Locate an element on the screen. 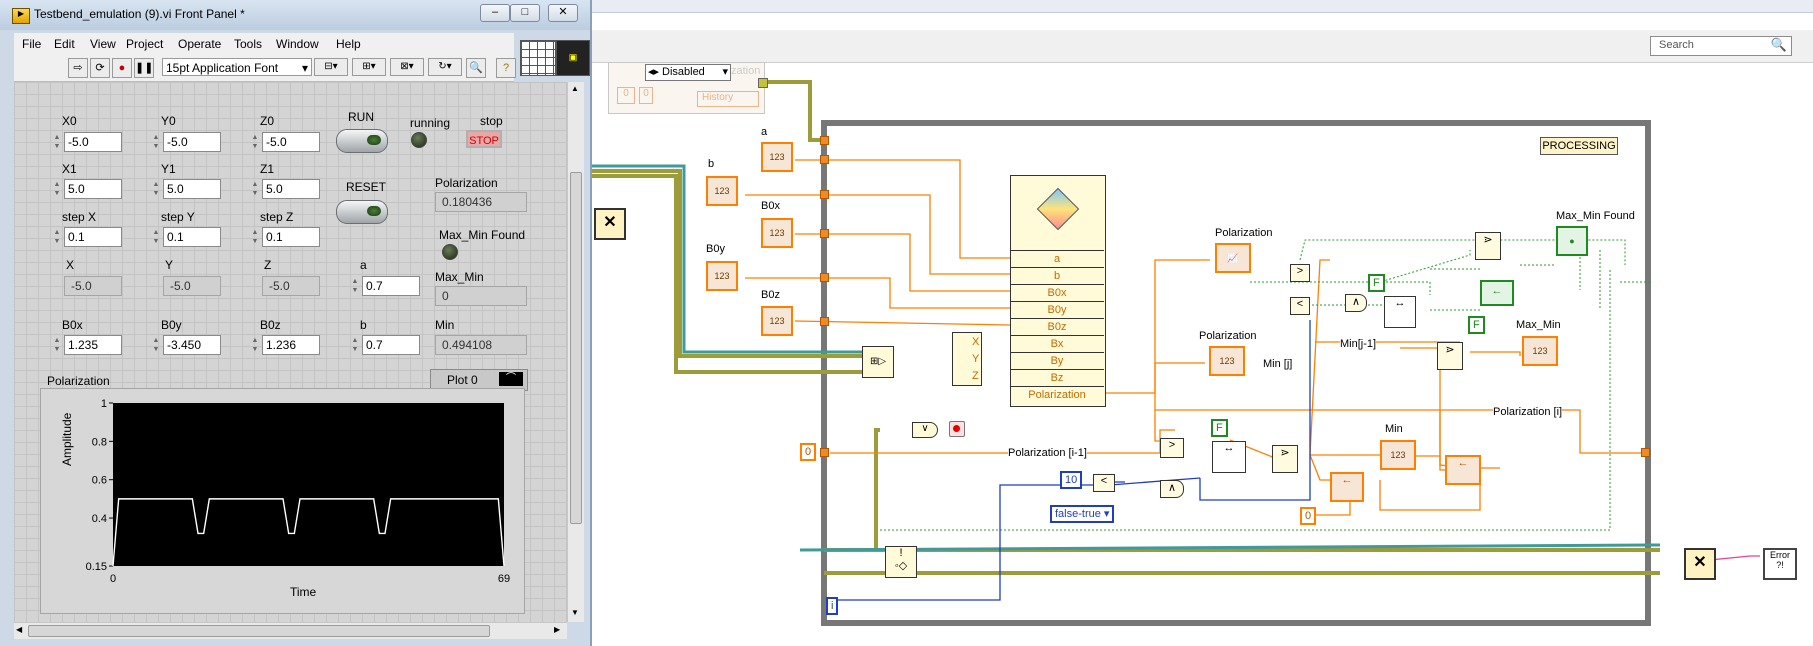 The height and width of the screenshot is (646, 1813). y-tick-label: 0.8 is located at coordinates (99, 442).